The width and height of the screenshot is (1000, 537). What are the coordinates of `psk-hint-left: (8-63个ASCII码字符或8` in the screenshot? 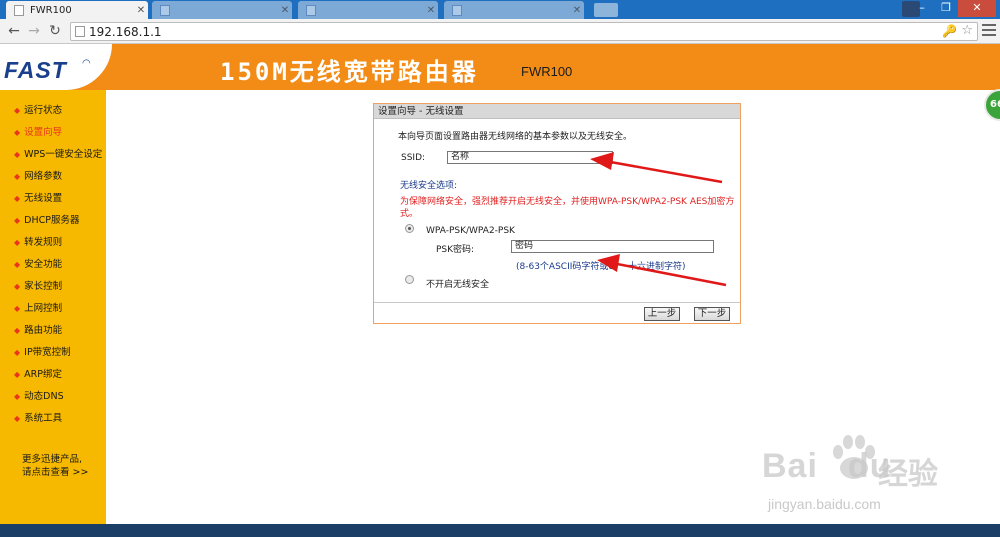 It's located at (565, 267).